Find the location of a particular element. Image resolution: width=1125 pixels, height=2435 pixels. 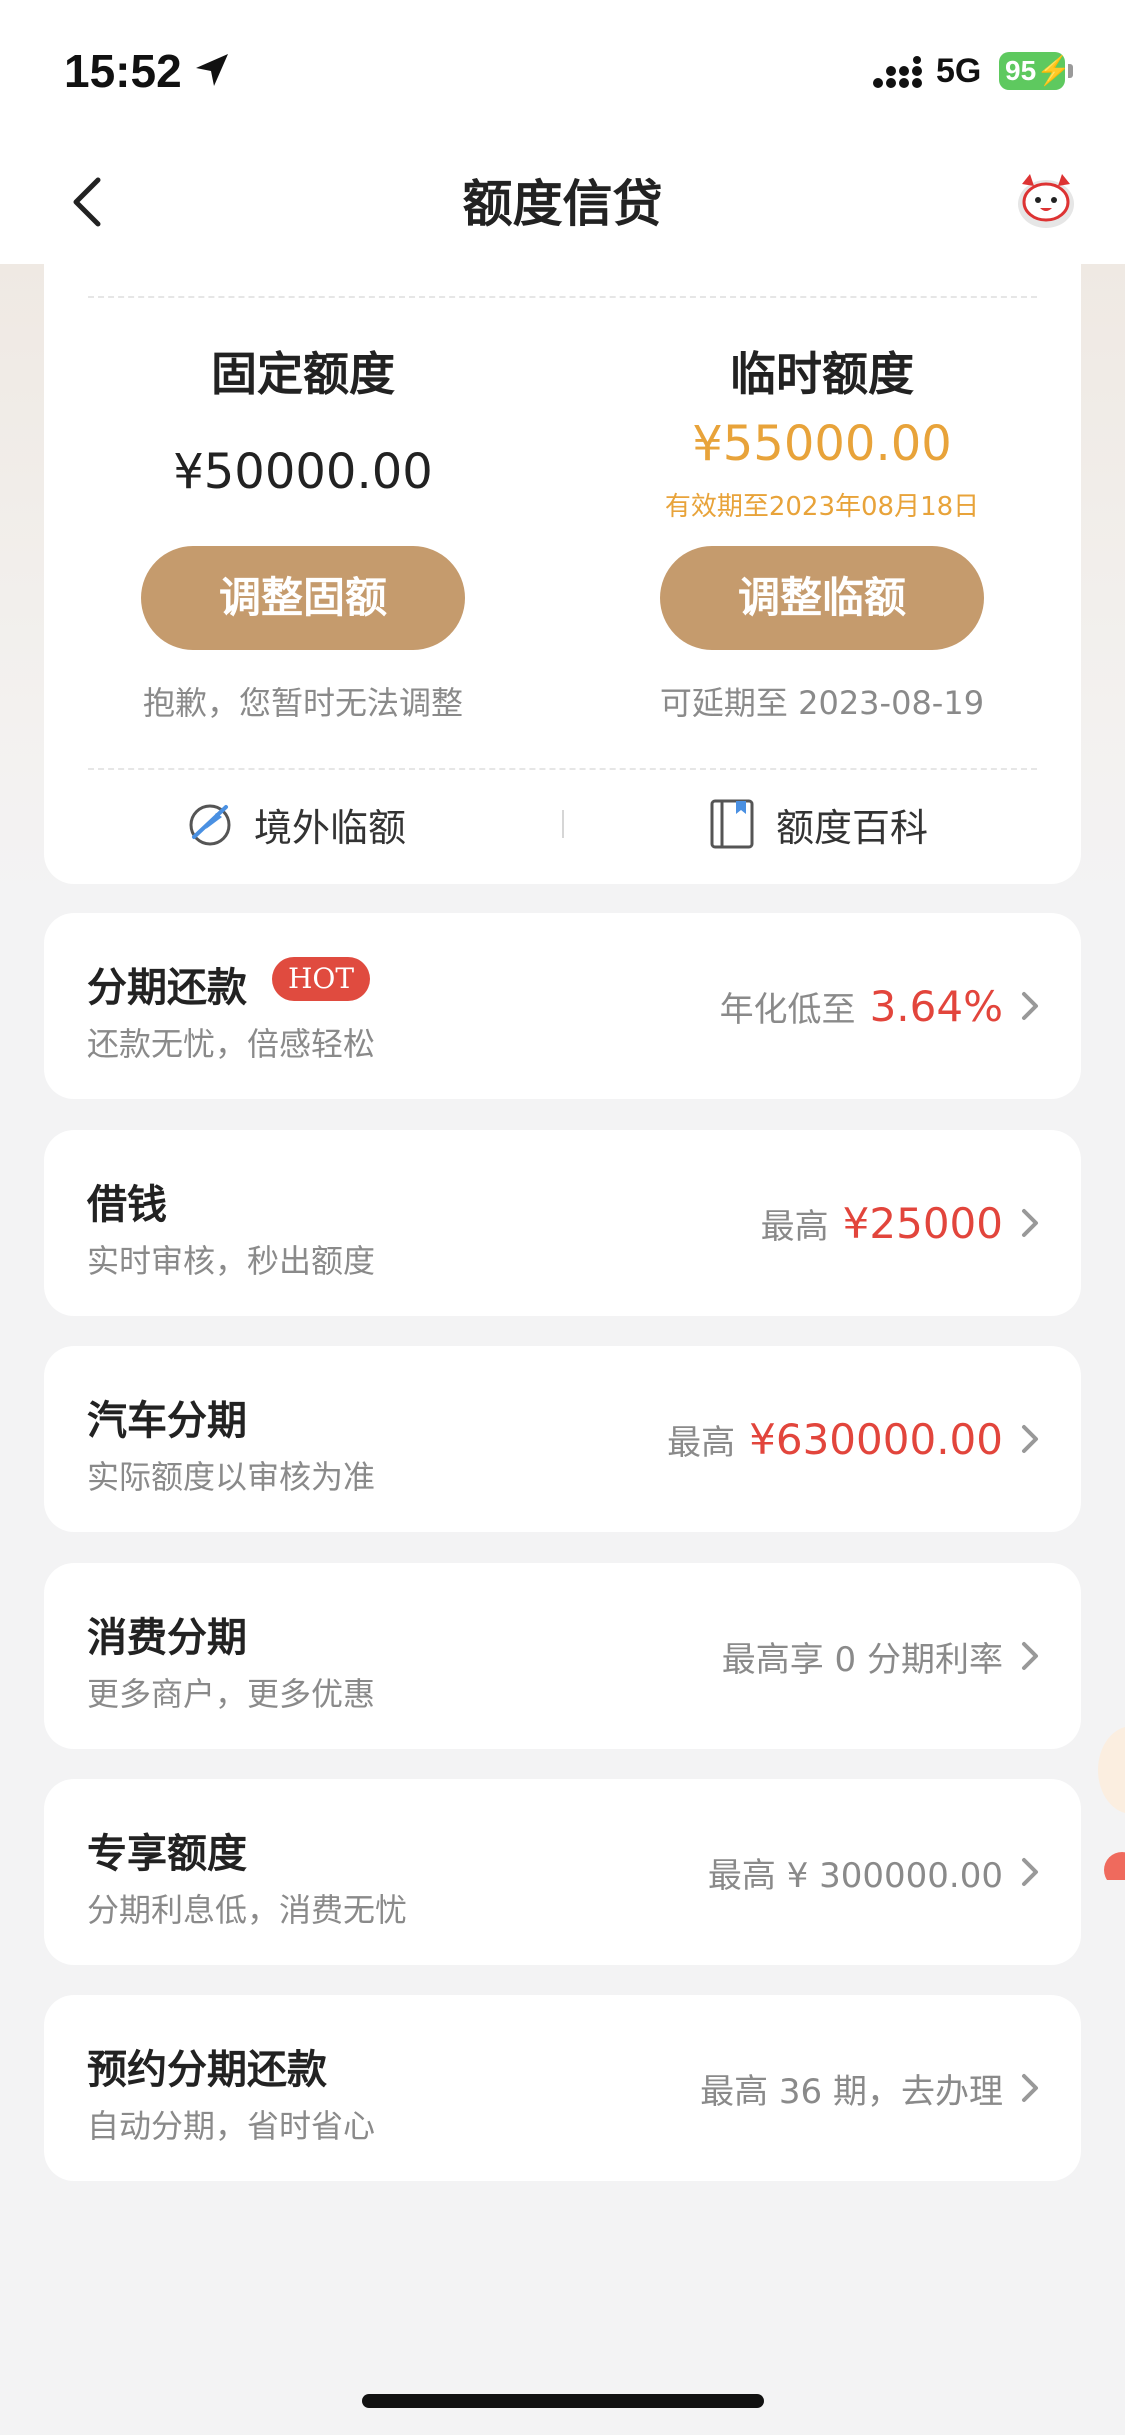

page-title: 额度信贷 is located at coordinates (562, 204).